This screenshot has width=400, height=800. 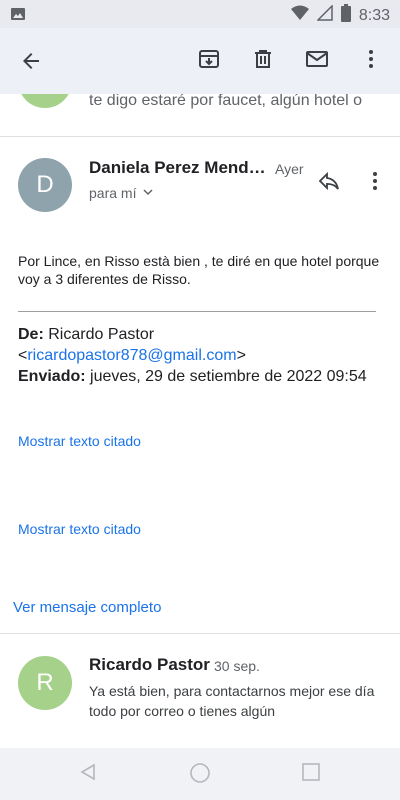 What do you see at coordinates (18, 16) in the screenshot?
I see `image-icon` at bounding box center [18, 16].